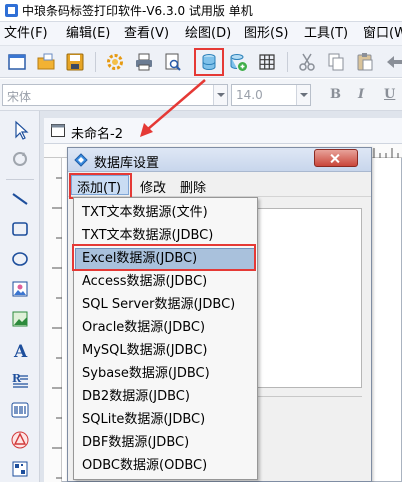 Image resolution: width=402 pixels, height=482 pixels. I want to click on menu-window: 窗口(W), so click(382, 34).